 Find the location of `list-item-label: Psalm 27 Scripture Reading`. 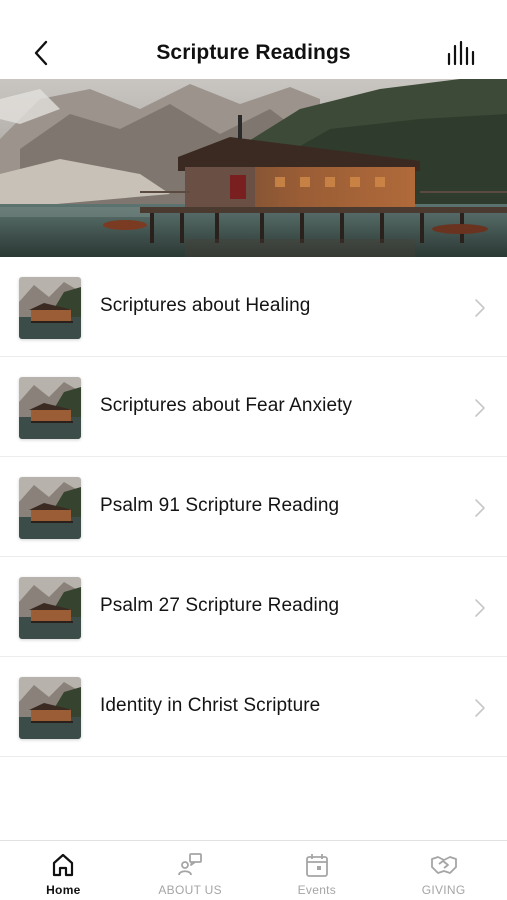

list-item-label: Psalm 27 Scripture Reading is located at coordinates (220, 605).